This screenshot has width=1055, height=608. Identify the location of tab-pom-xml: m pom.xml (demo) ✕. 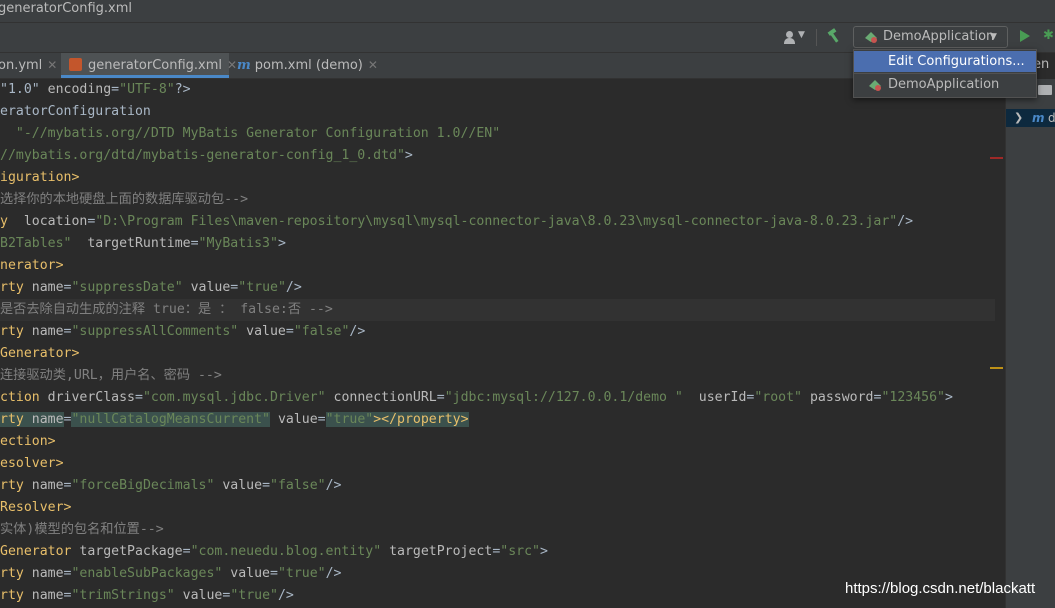
(307, 65).